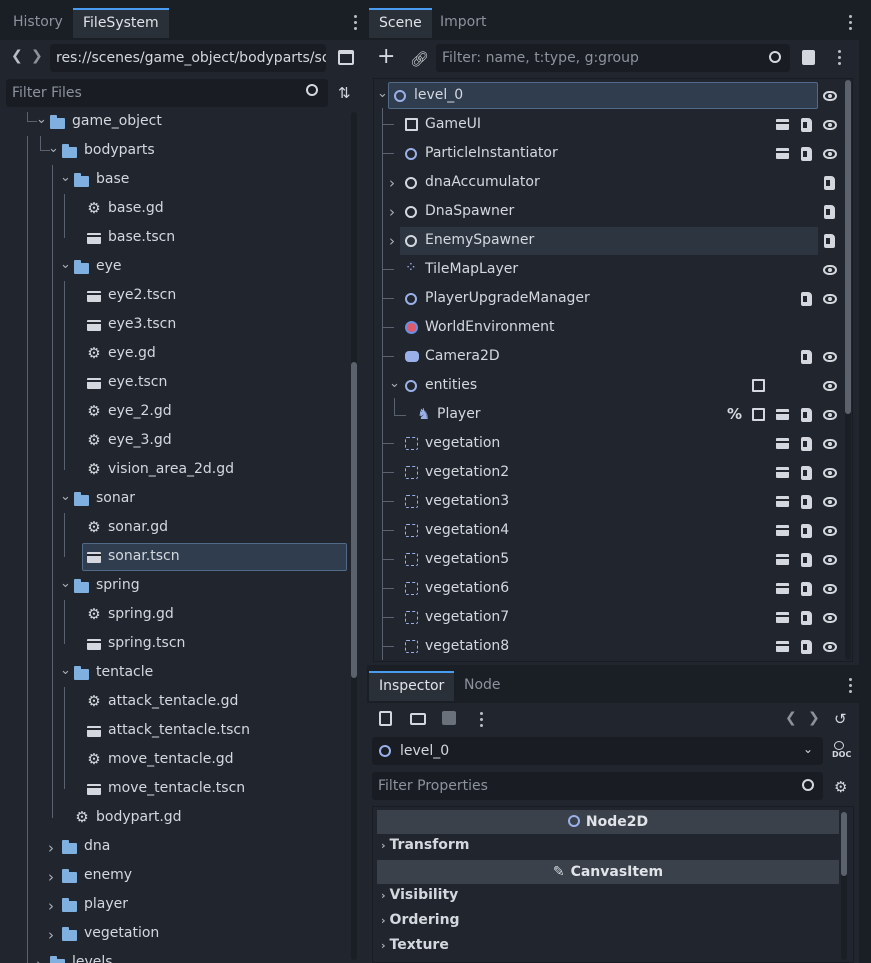 The height and width of the screenshot is (963, 871). I want to click on scene-node-label: vegetation, so click(462, 443).